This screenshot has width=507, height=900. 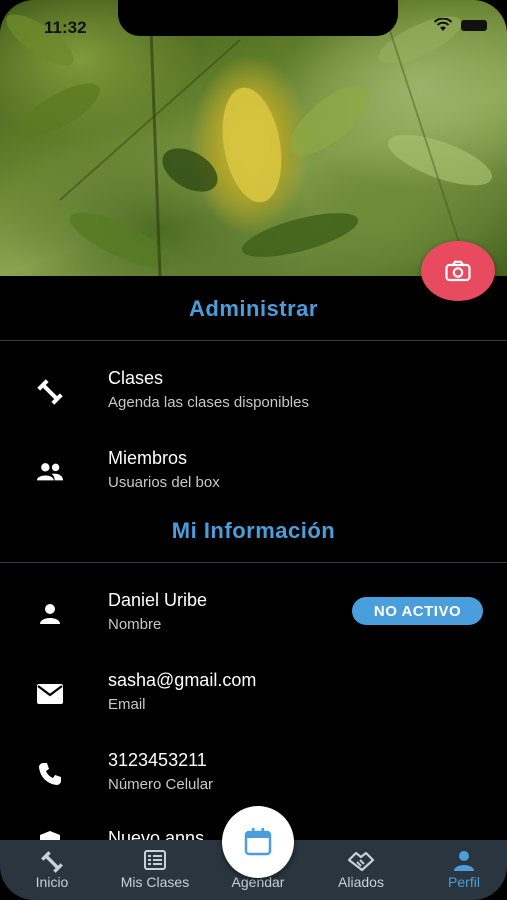 I want to click on phone-icon, so click(x=50, y=774).